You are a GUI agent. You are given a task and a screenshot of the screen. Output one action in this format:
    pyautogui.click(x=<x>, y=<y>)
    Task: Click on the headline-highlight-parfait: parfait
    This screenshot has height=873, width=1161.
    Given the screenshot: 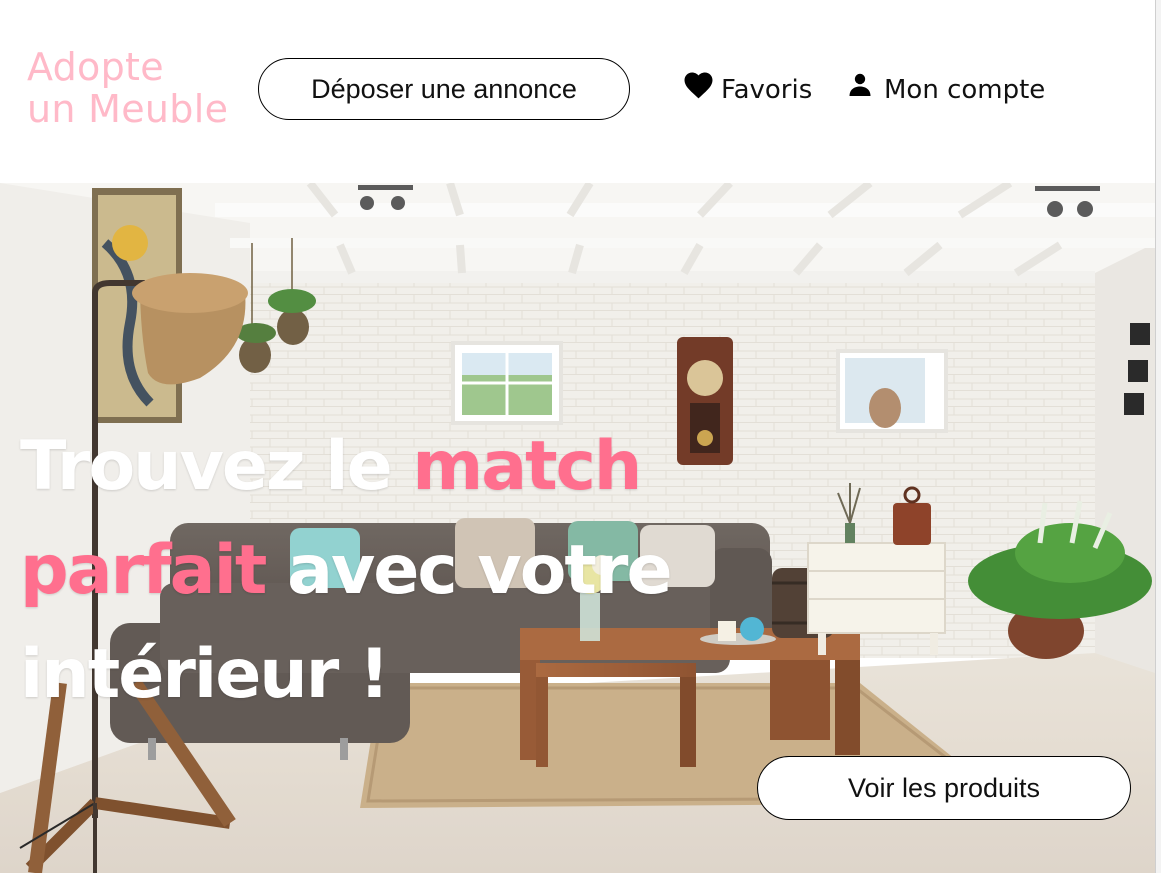 What is the action you would take?
    pyautogui.click(x=143, y=570)
    